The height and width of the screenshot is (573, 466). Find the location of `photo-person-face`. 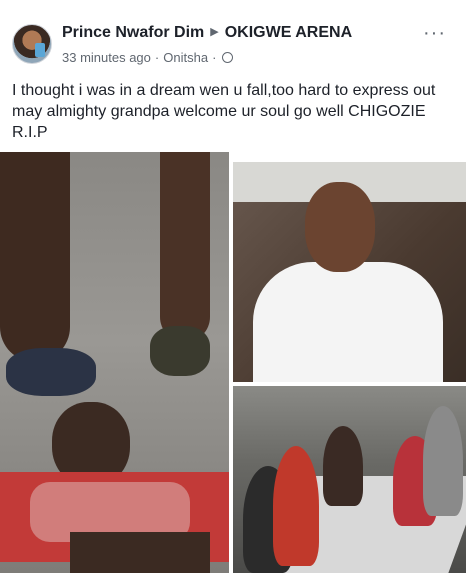

photo-person-face is located at coordinates (340, 227).